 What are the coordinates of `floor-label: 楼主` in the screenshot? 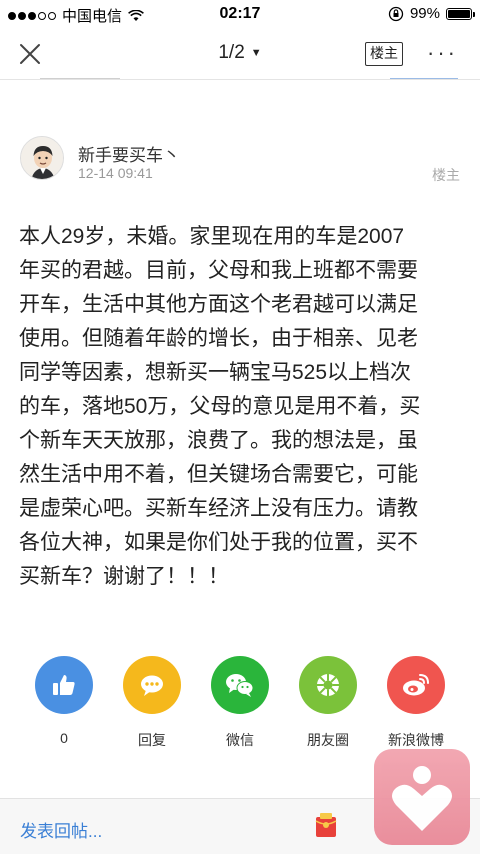 It's located at (446, 175).